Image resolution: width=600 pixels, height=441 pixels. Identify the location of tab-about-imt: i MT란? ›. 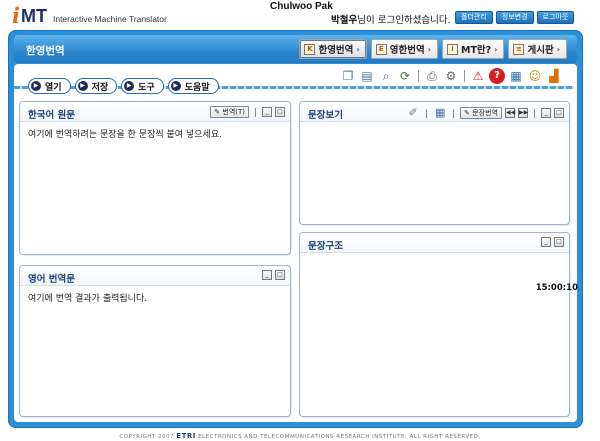
(473, 49).